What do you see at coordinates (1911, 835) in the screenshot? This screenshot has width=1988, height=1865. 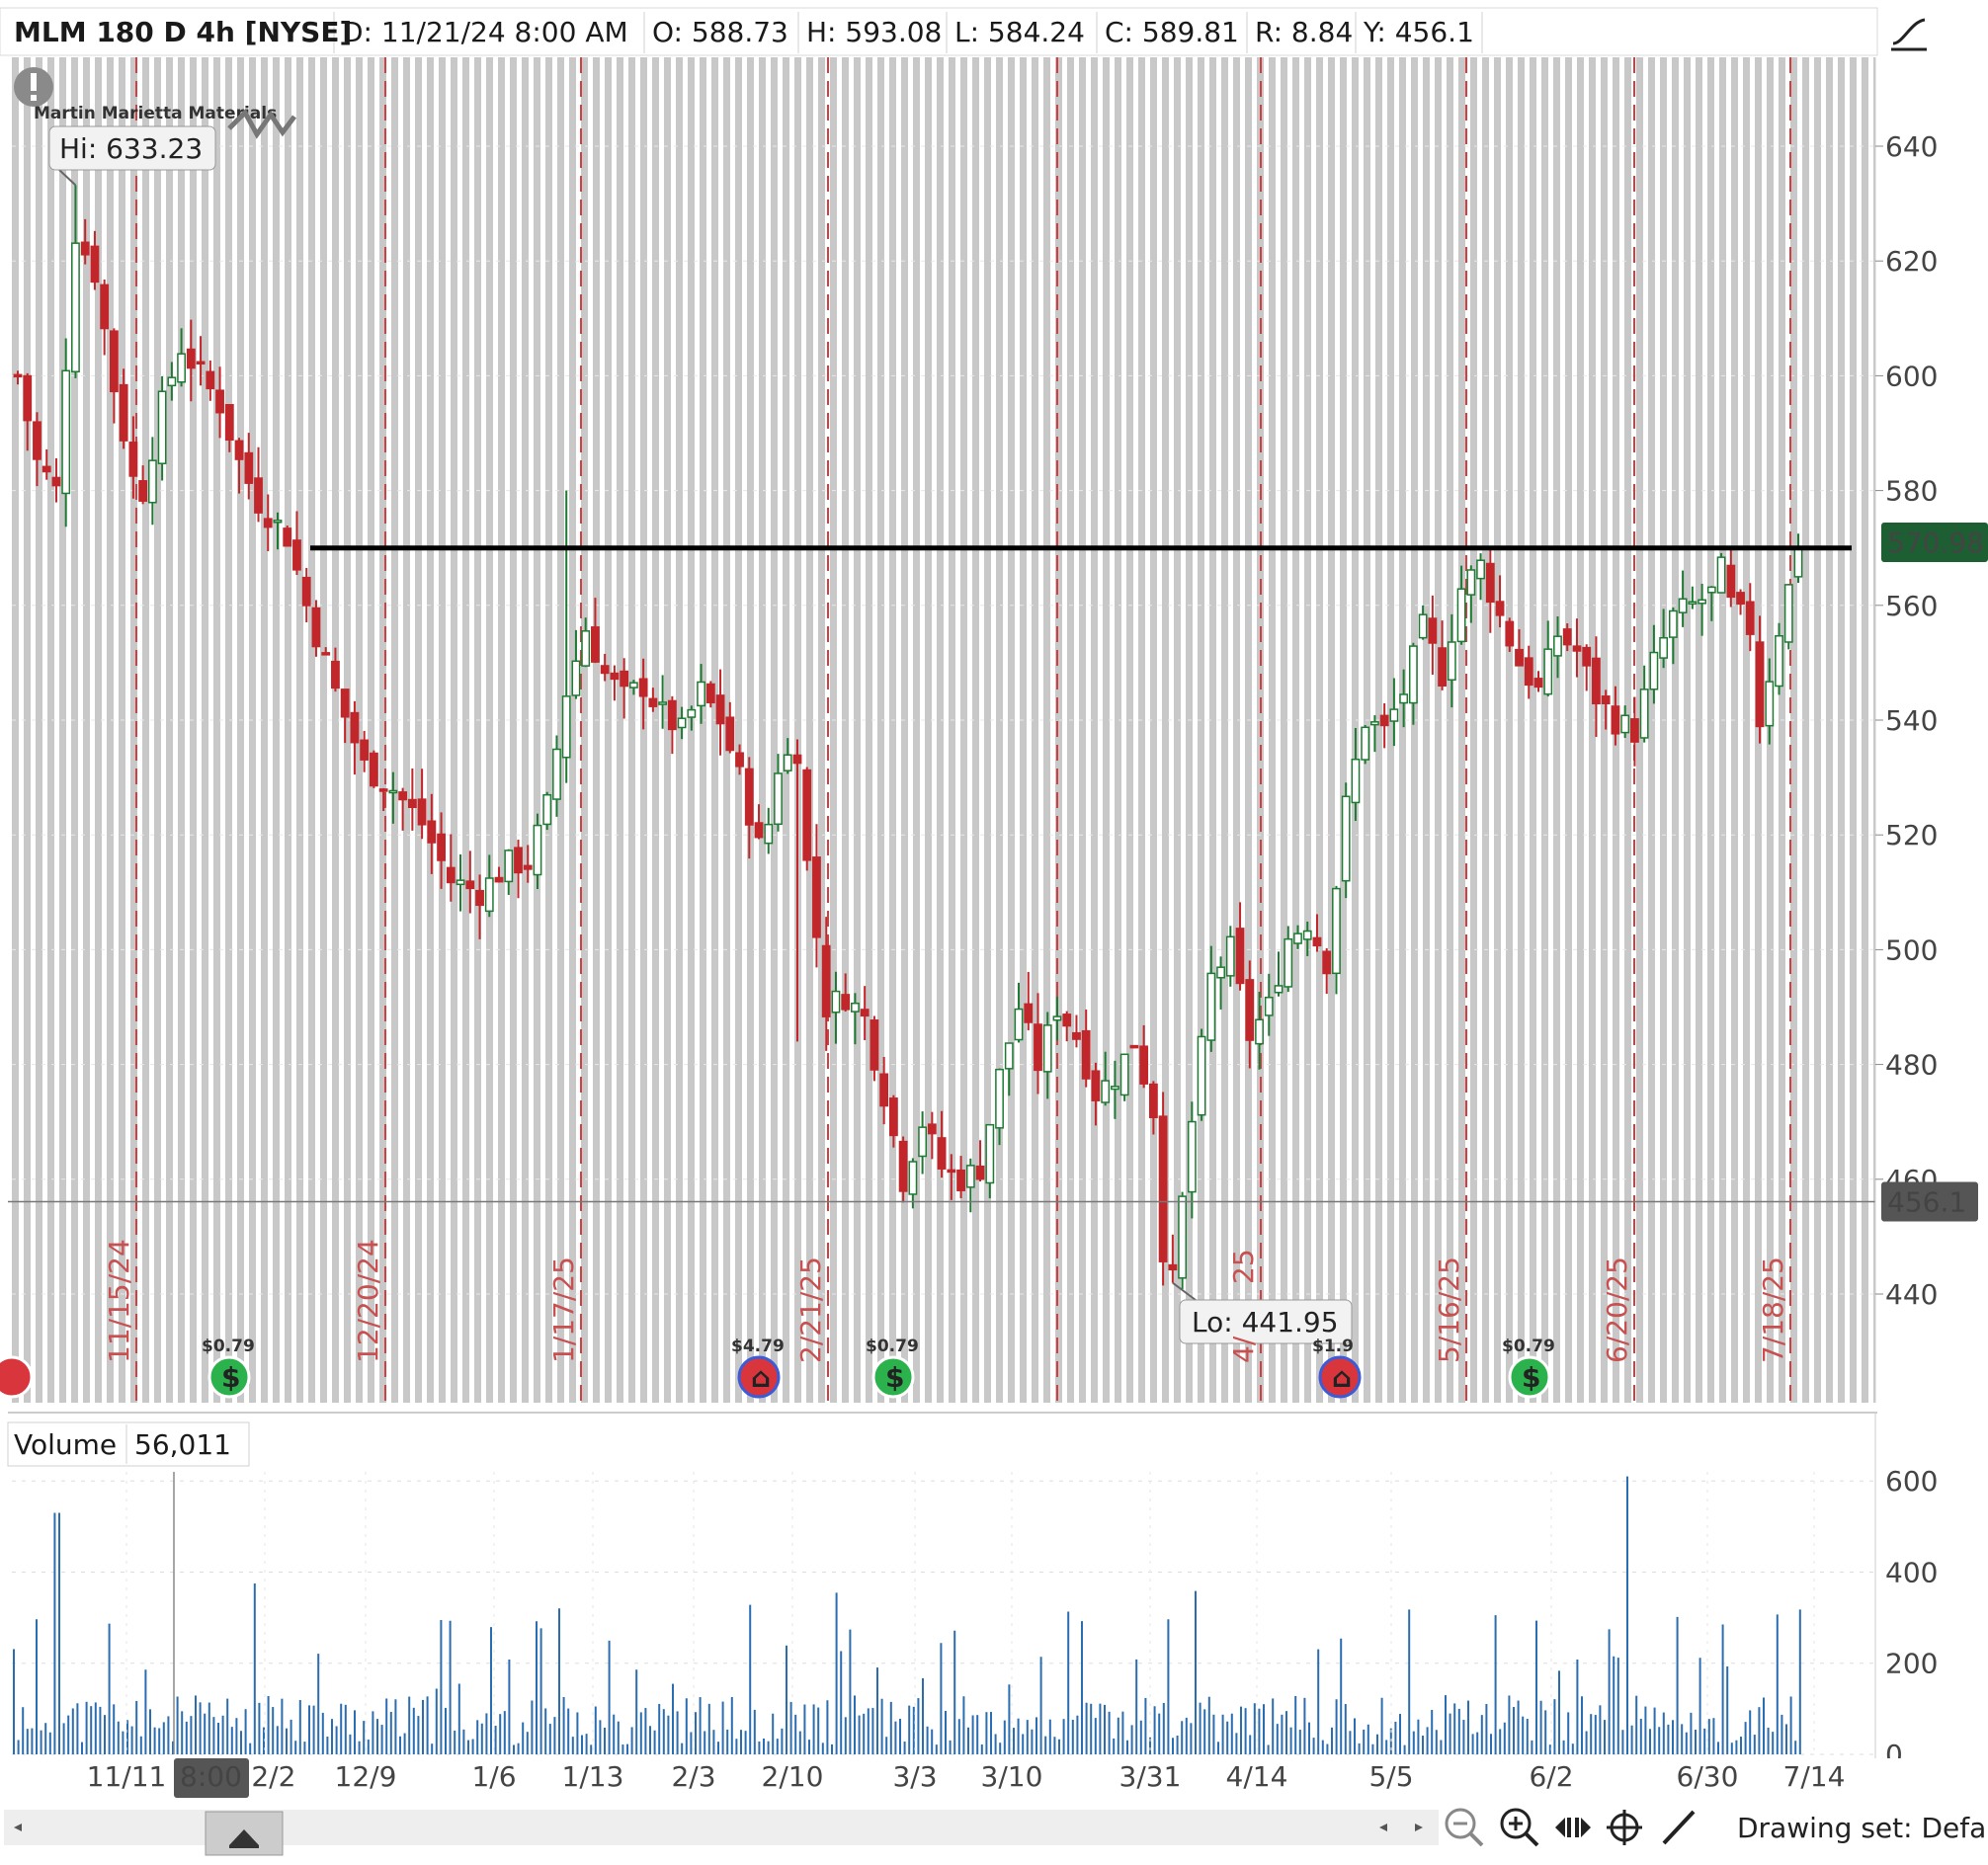 I see `price-tick-label: 520` at bounding box center [1911, 835].